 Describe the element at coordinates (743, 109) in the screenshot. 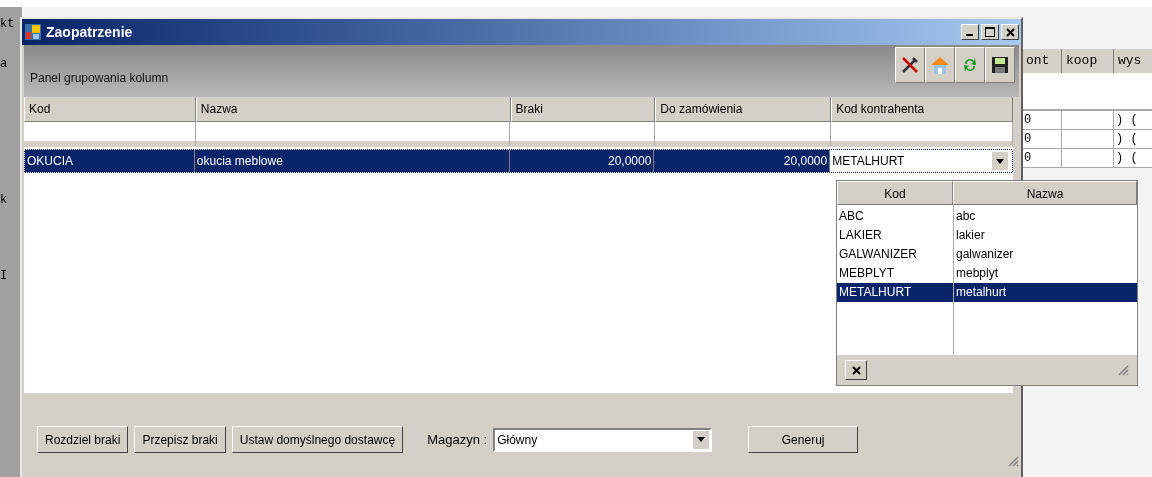

I see `column-header: Do zamówienia` at that location.